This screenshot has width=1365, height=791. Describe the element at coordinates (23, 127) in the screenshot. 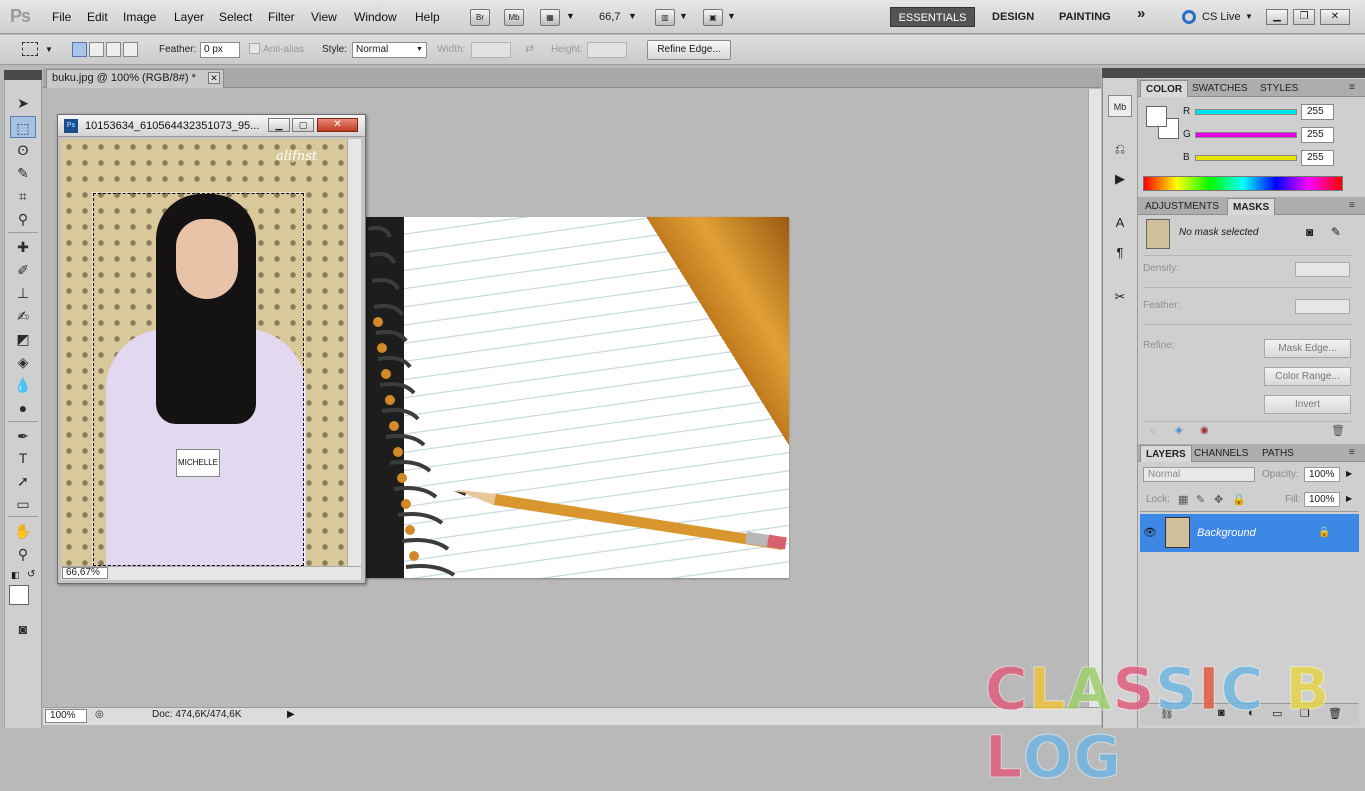

I see `marquee-tool-icon: ⬚` at that location.